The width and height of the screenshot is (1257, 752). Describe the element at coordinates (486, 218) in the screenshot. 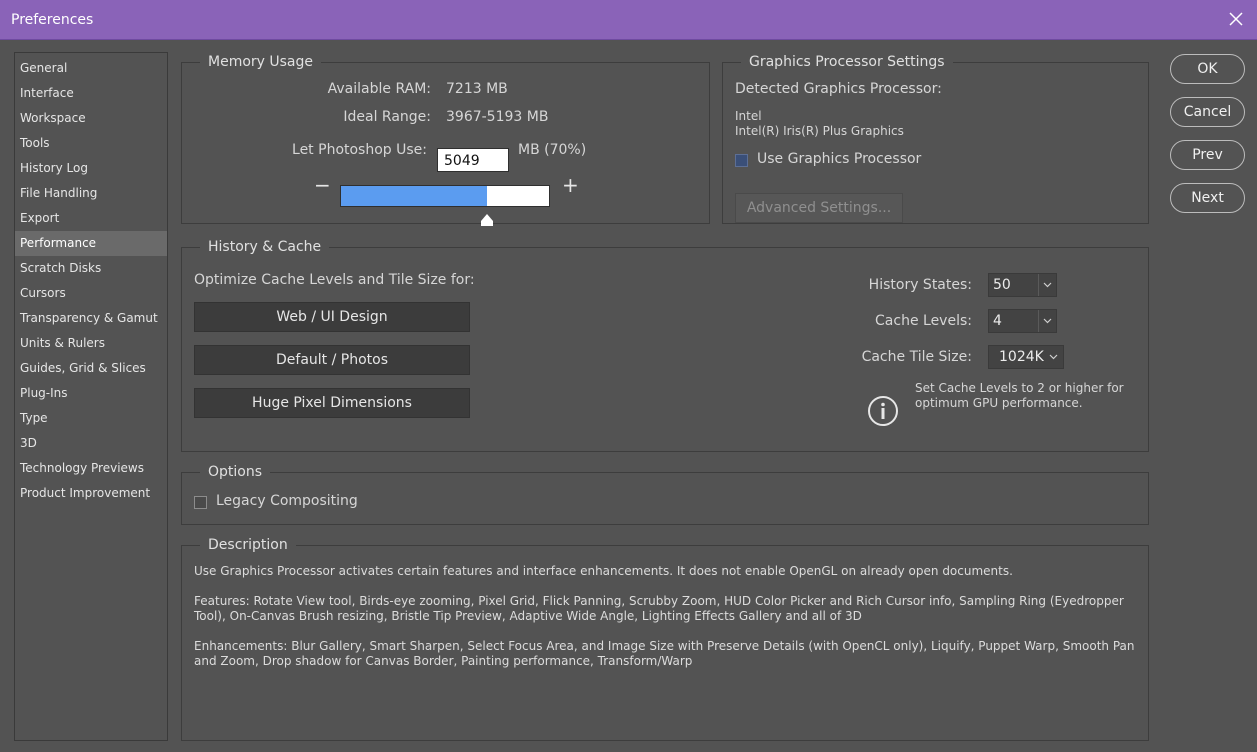

I see `ram-slider-thumb` at that location.